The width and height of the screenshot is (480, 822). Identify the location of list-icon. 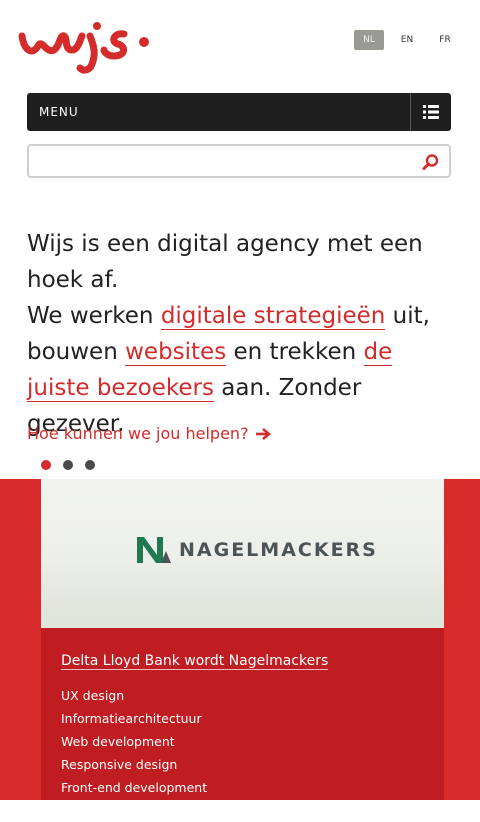
(431, 112).